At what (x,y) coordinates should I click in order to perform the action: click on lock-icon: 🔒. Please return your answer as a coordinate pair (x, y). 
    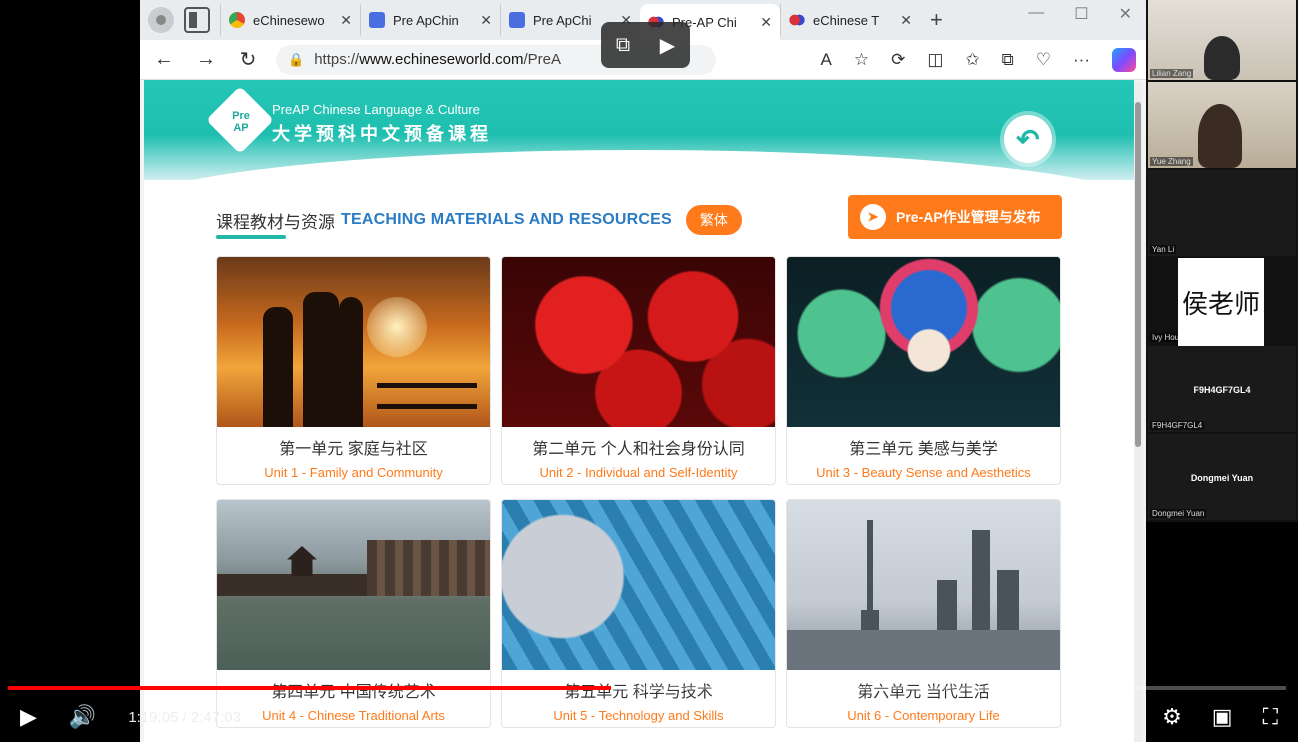
    Looking at the image, I should click on (296, 59).